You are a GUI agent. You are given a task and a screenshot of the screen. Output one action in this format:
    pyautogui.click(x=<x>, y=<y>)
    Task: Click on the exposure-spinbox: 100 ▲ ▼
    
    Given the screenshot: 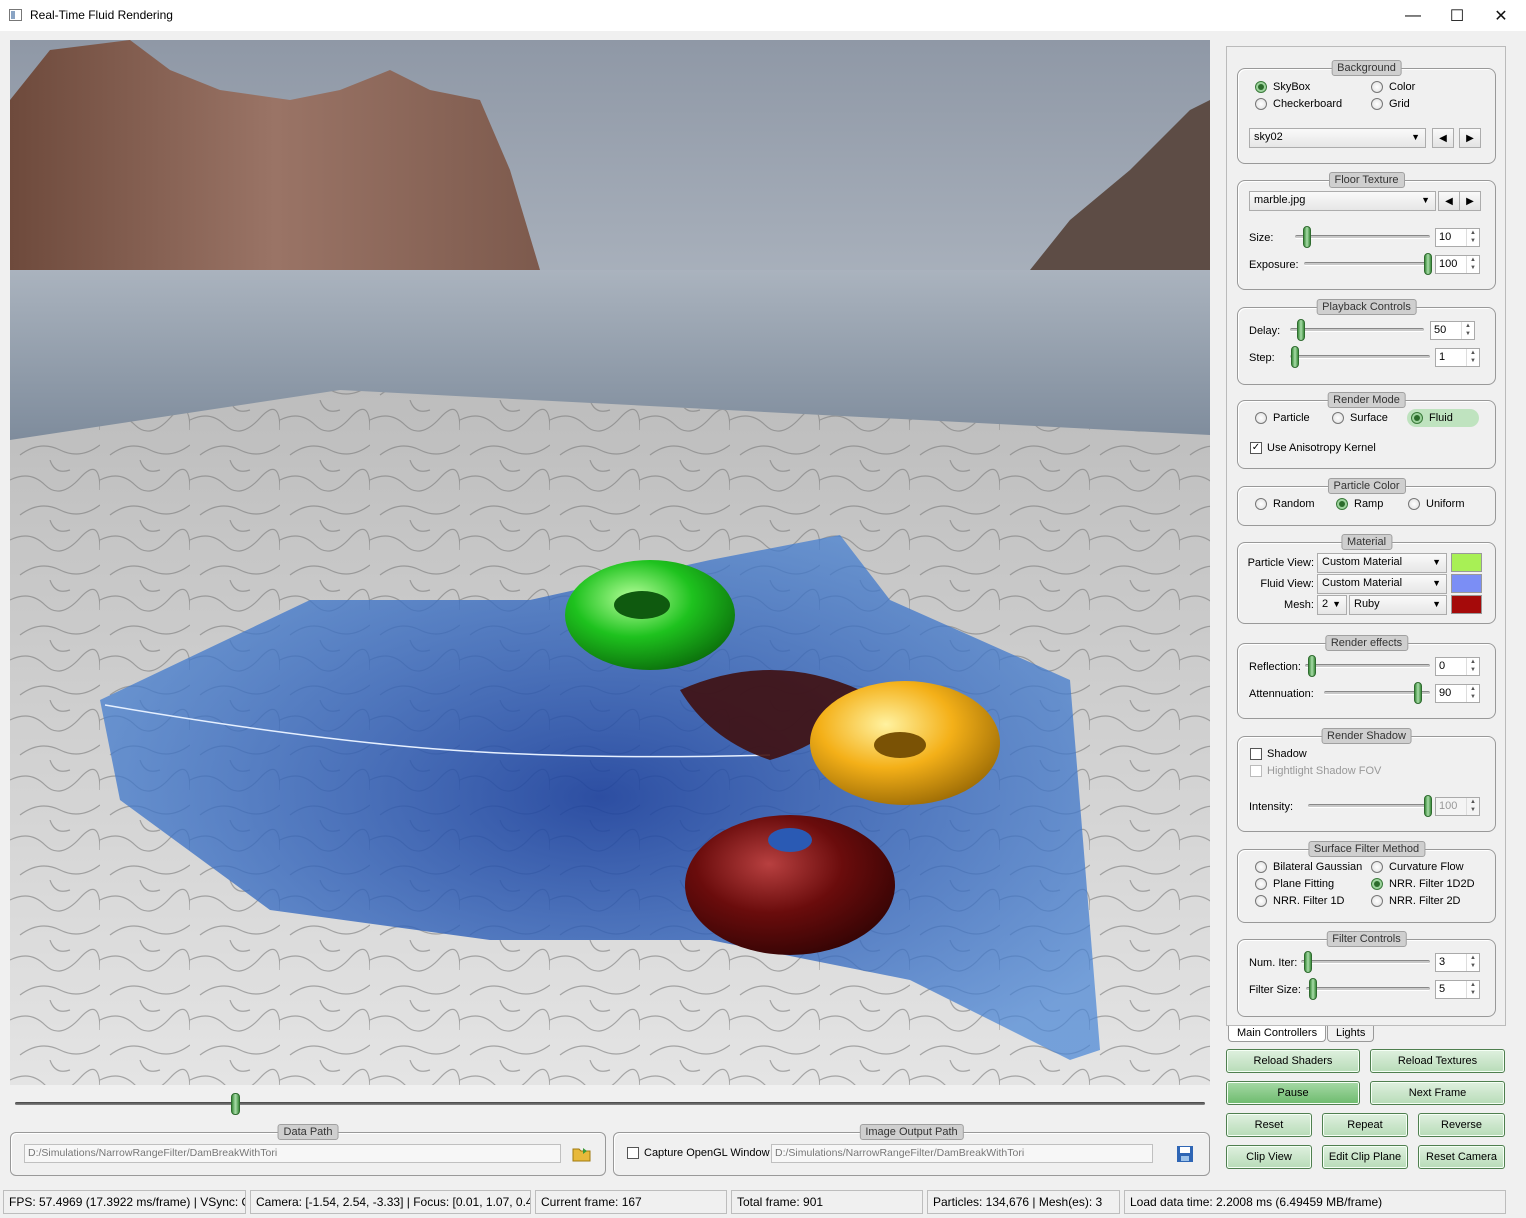 What is the action you would take?
    pyautogui.click(x=1457, y=264)
    